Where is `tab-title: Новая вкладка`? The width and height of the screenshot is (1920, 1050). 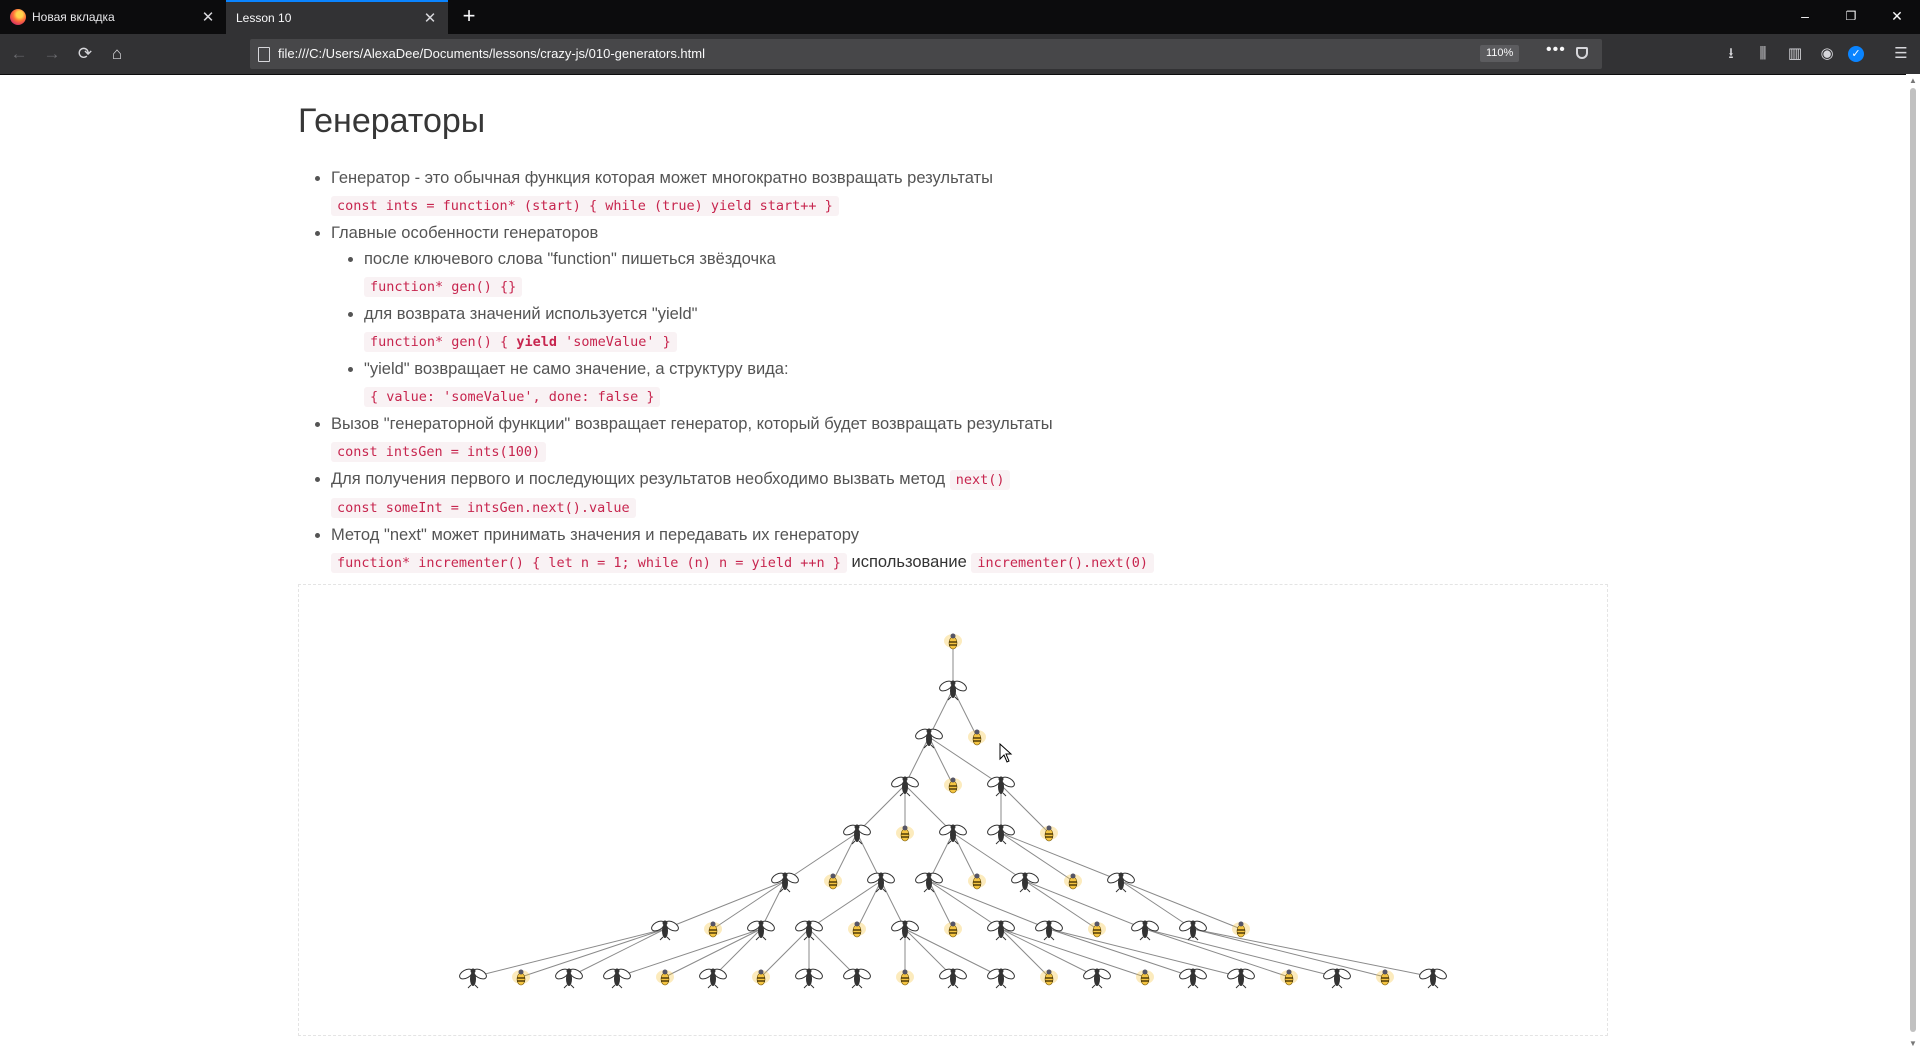
tab-title: Новая вкладка is located at coordinates (73, 17).